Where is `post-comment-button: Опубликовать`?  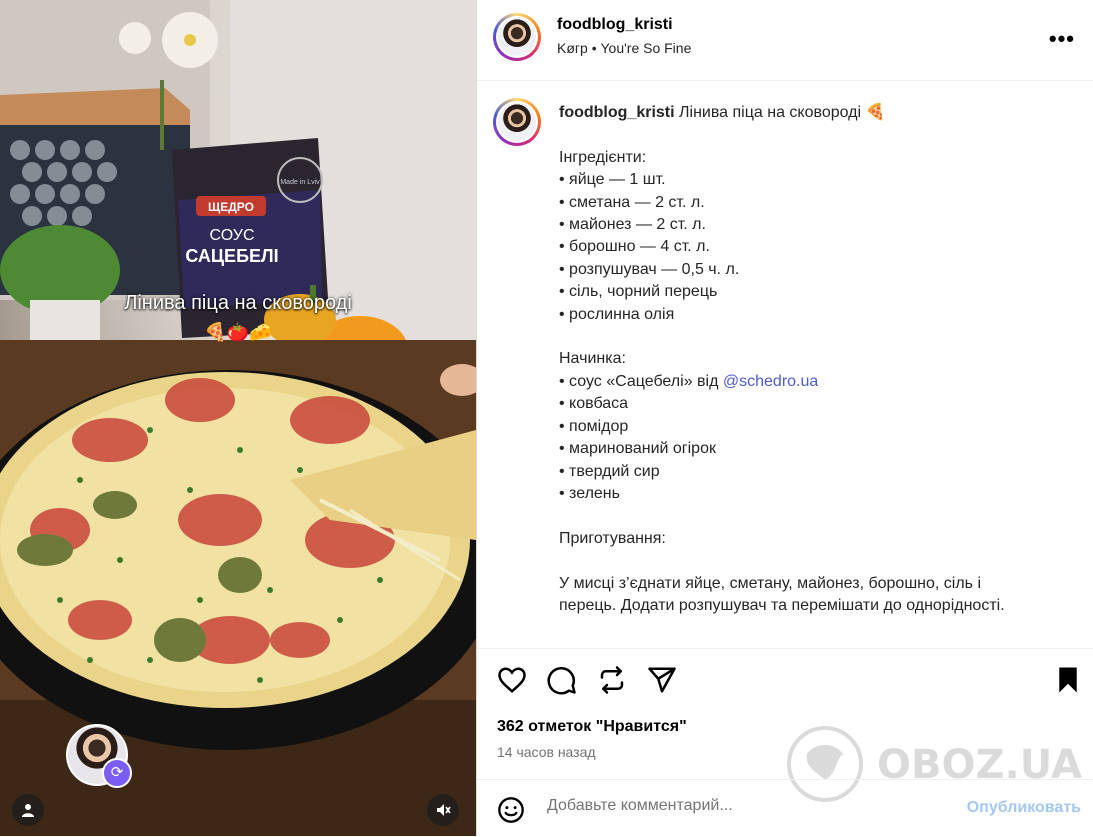
post-comment-button: Опубликовать is located at coordinates (1024, 808).